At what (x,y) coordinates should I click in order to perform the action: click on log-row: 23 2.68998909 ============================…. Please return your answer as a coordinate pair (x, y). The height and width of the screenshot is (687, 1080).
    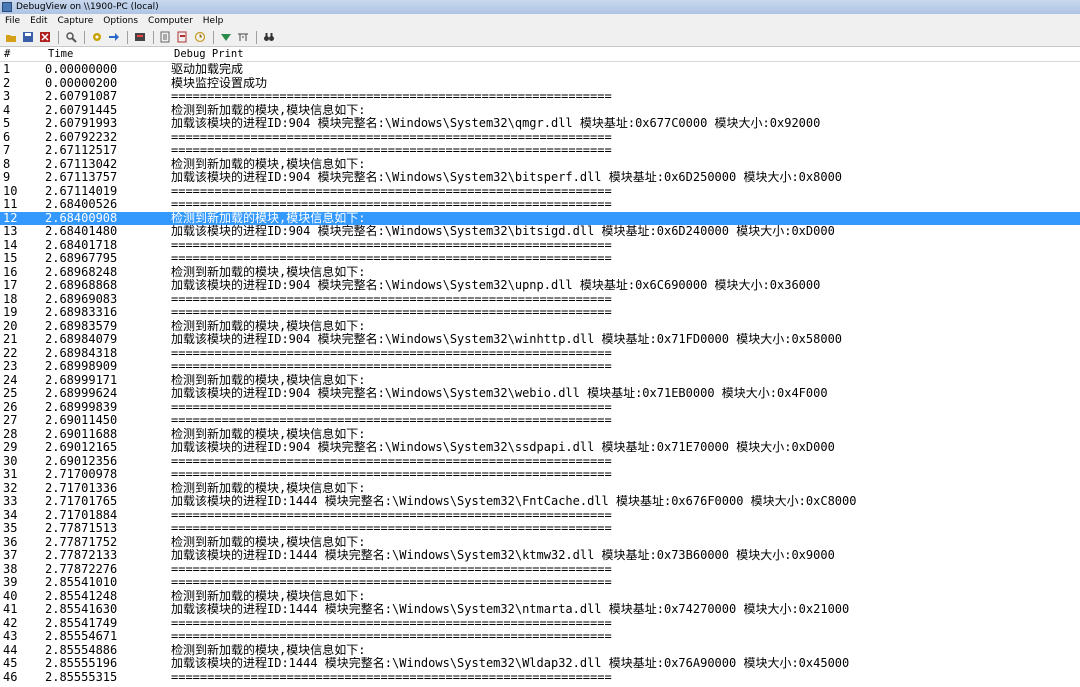
    Looking at the image, I should click on (540, 367).